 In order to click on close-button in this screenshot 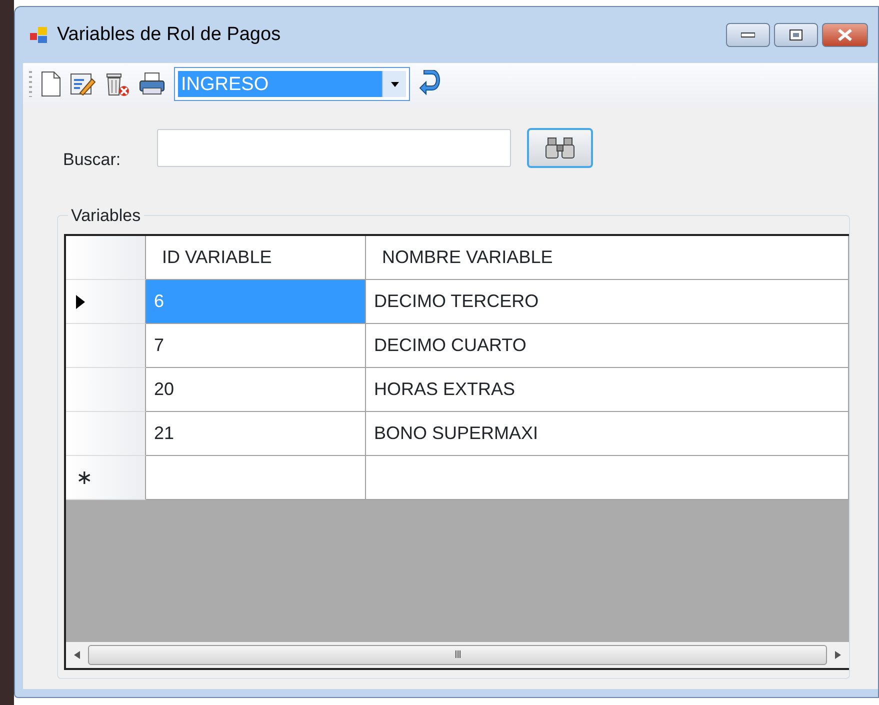, I will do `click(845, 35)`.